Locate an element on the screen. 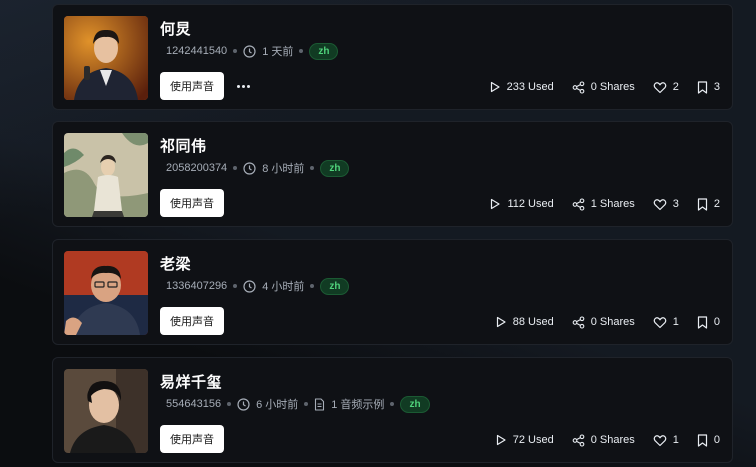 The image size is (756, 467). used-count: 72 Used is located at coordinates (524, 440).